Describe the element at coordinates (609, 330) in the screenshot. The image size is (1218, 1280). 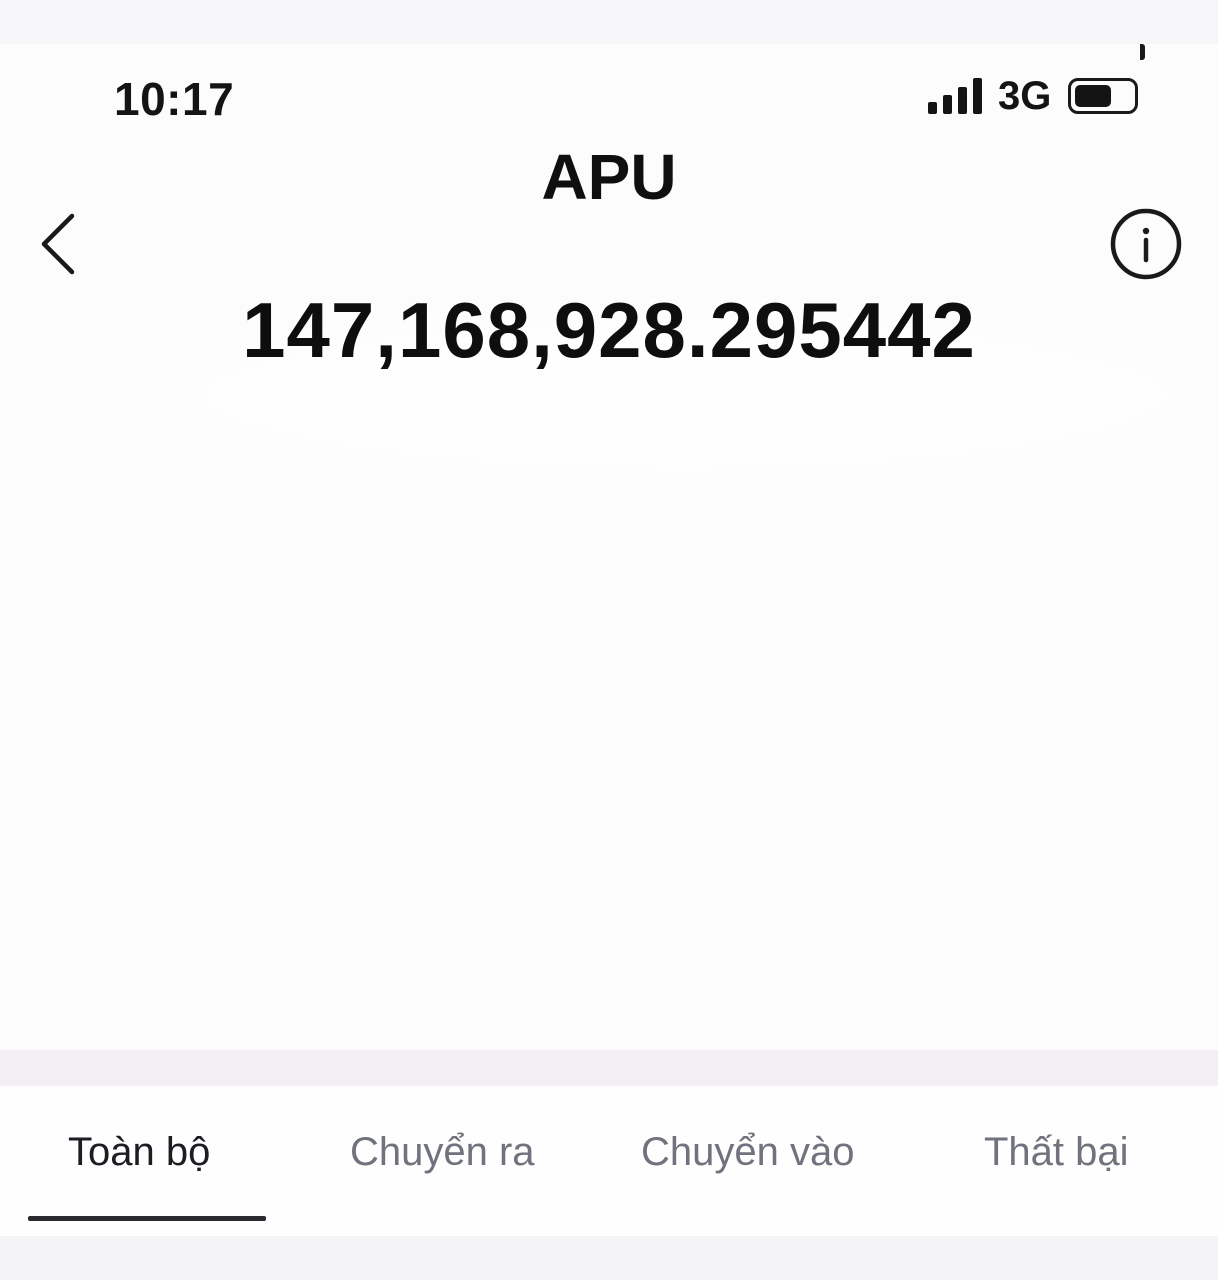
I see `balance-amount: 147,168,928.295442` at that location.